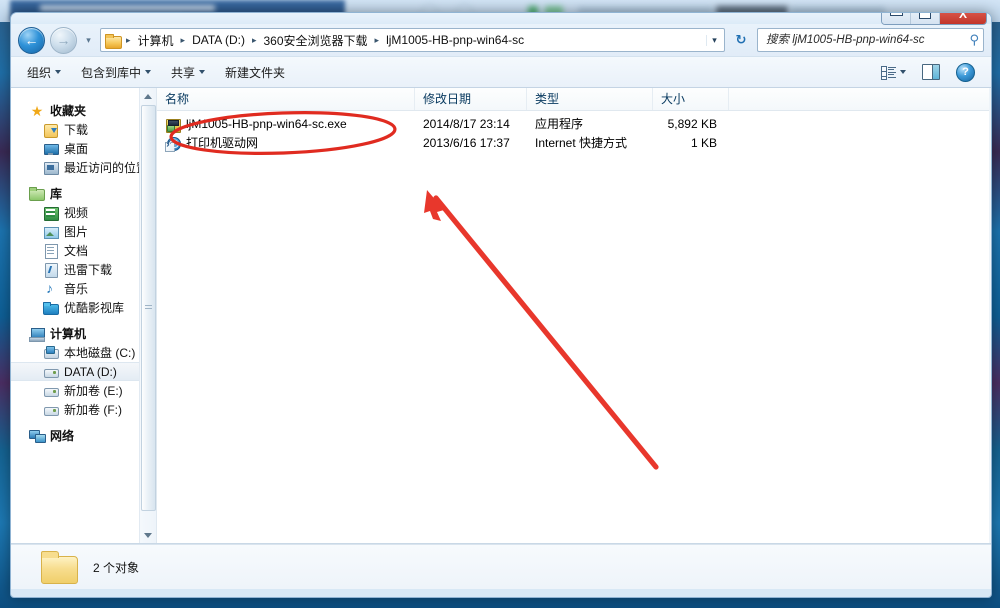  I want to click on video-icon, so click(51, 213).